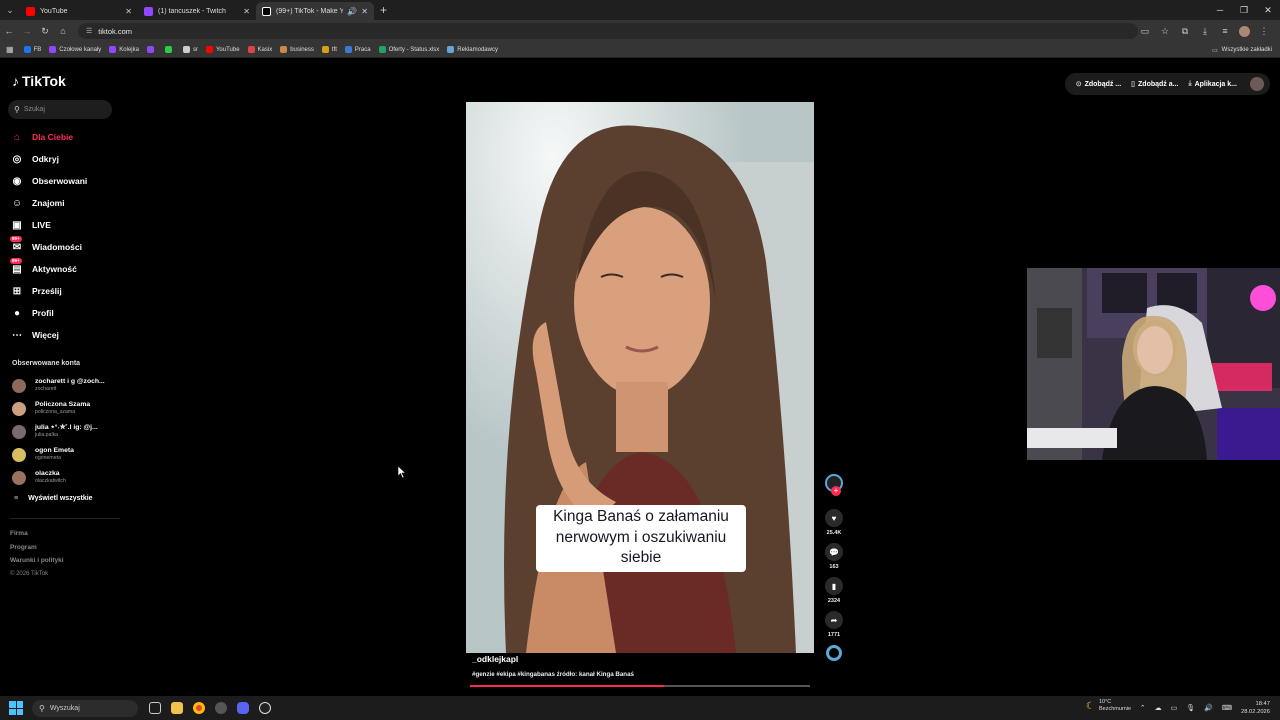 This screenshot has height=720, width=1280. What do you see at coordinates (408, 49) in the screenshot?
I see `bookmark-item: Oferty - Status.xlsx` at bounding box center [408, 49].